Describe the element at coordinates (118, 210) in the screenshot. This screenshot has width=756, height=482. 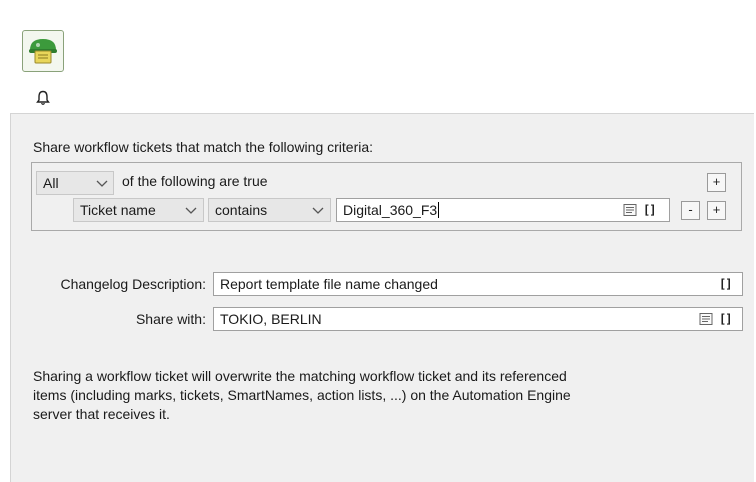
I see `rule-field-value: Ticket name` at that location.